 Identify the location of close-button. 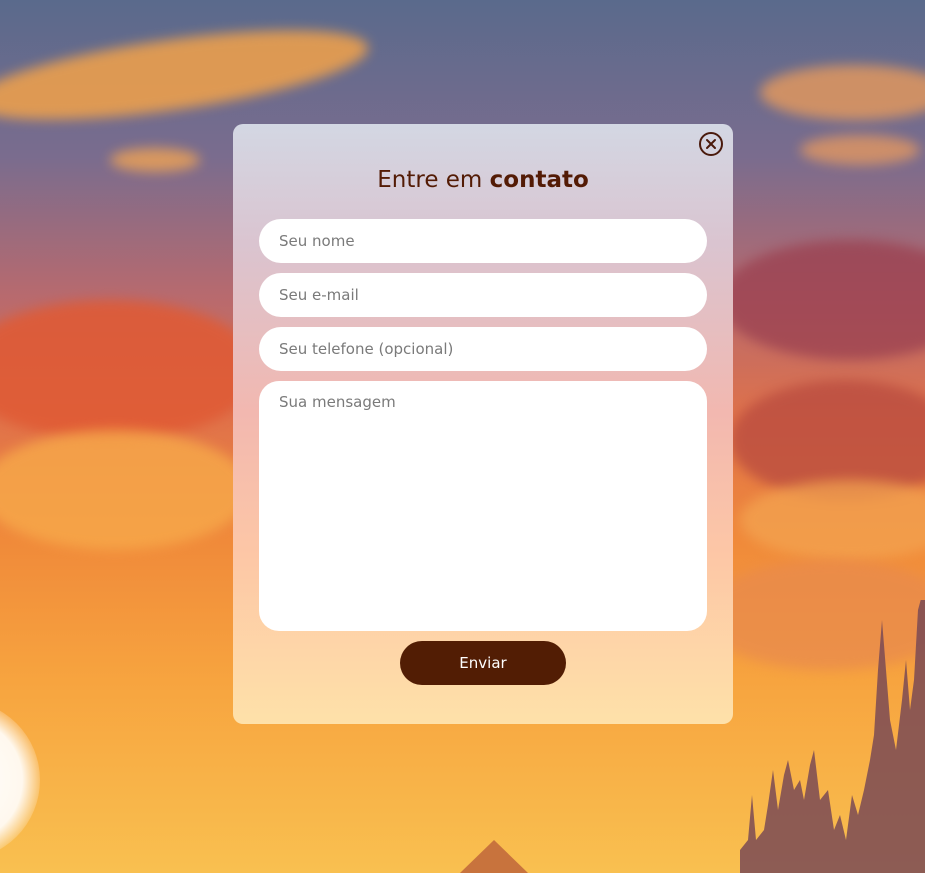
(711, 144).